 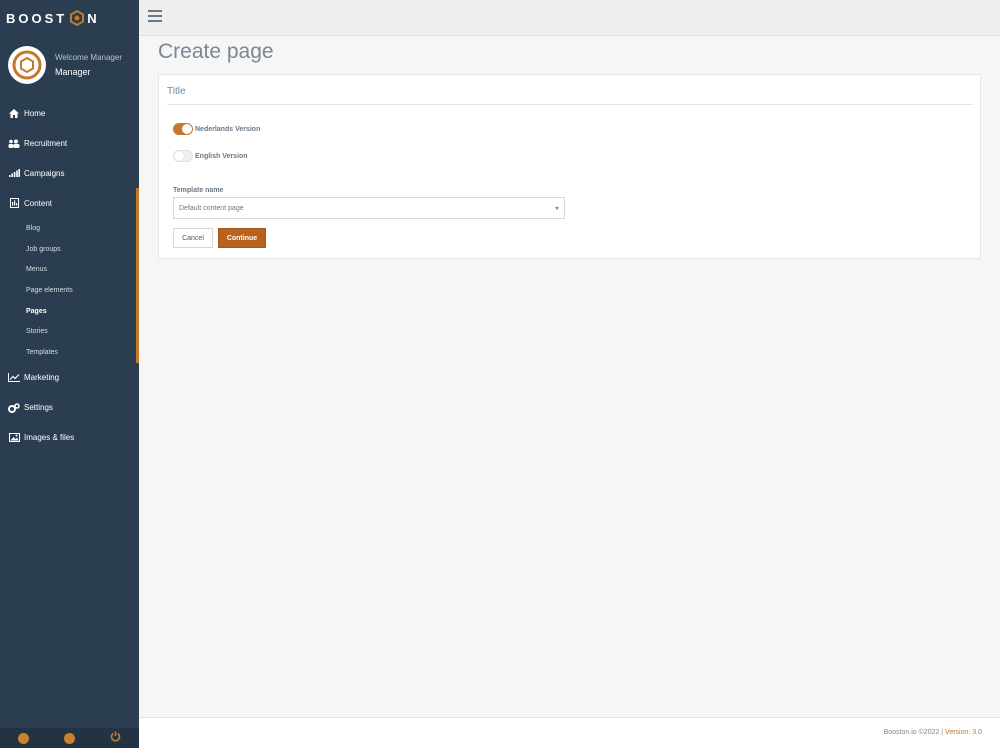 I want to click on cancel-button: Cancel, so click(x=193, y=238).